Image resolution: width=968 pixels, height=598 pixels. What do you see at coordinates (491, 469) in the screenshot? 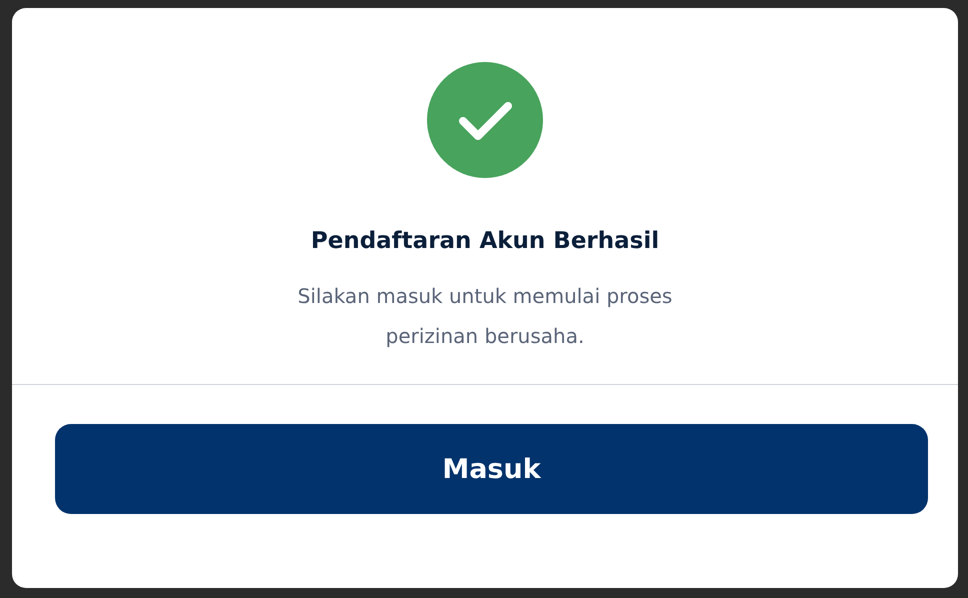
I see `login-button: Masuk` at bounding box center [491, 469].